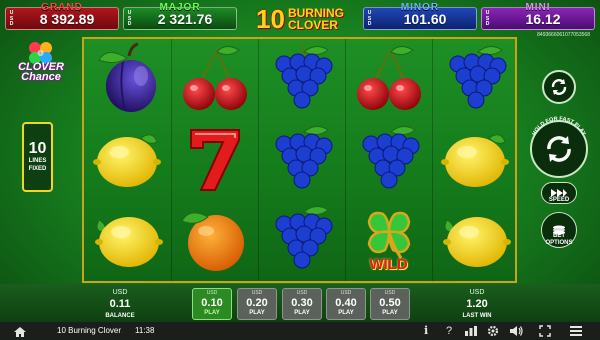 This screenshot has width=600, height=340. Describe the element at coordinates (388, 264) in the screenshot. I see `wild-label: WILD` at that location.